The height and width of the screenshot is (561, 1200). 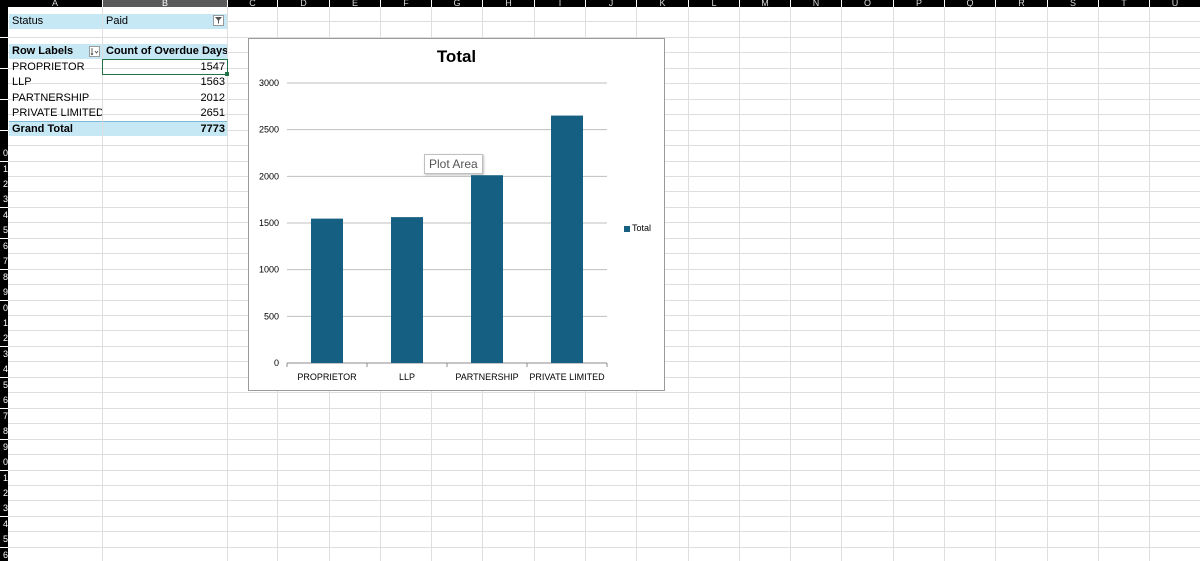 I want to click on bar-private-limited, so click(x=567, y=239).